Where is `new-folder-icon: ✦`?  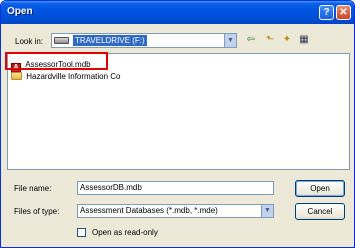 new-folder-icon: ✦ is located at coordinates (287, 40).